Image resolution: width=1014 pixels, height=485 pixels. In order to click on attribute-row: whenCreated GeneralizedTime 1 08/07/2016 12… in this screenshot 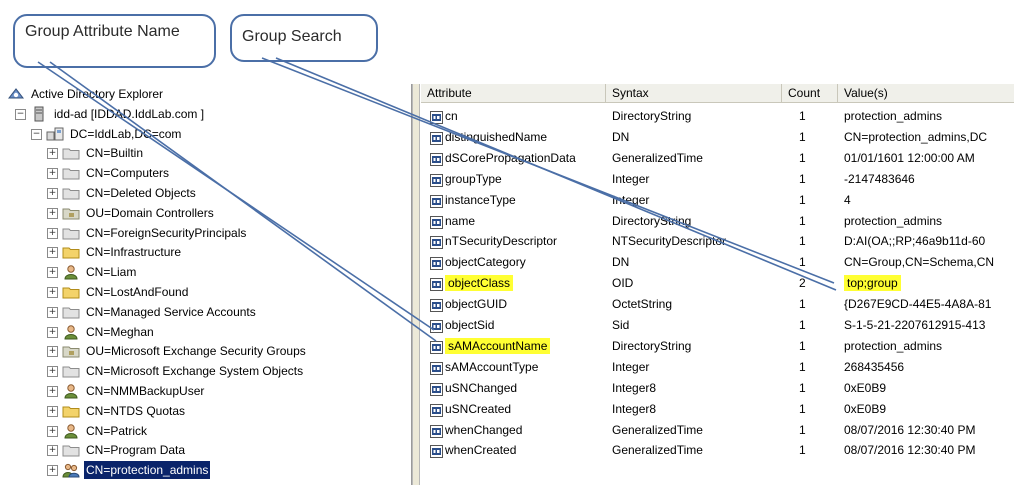, I will do `click(717, 450)`.